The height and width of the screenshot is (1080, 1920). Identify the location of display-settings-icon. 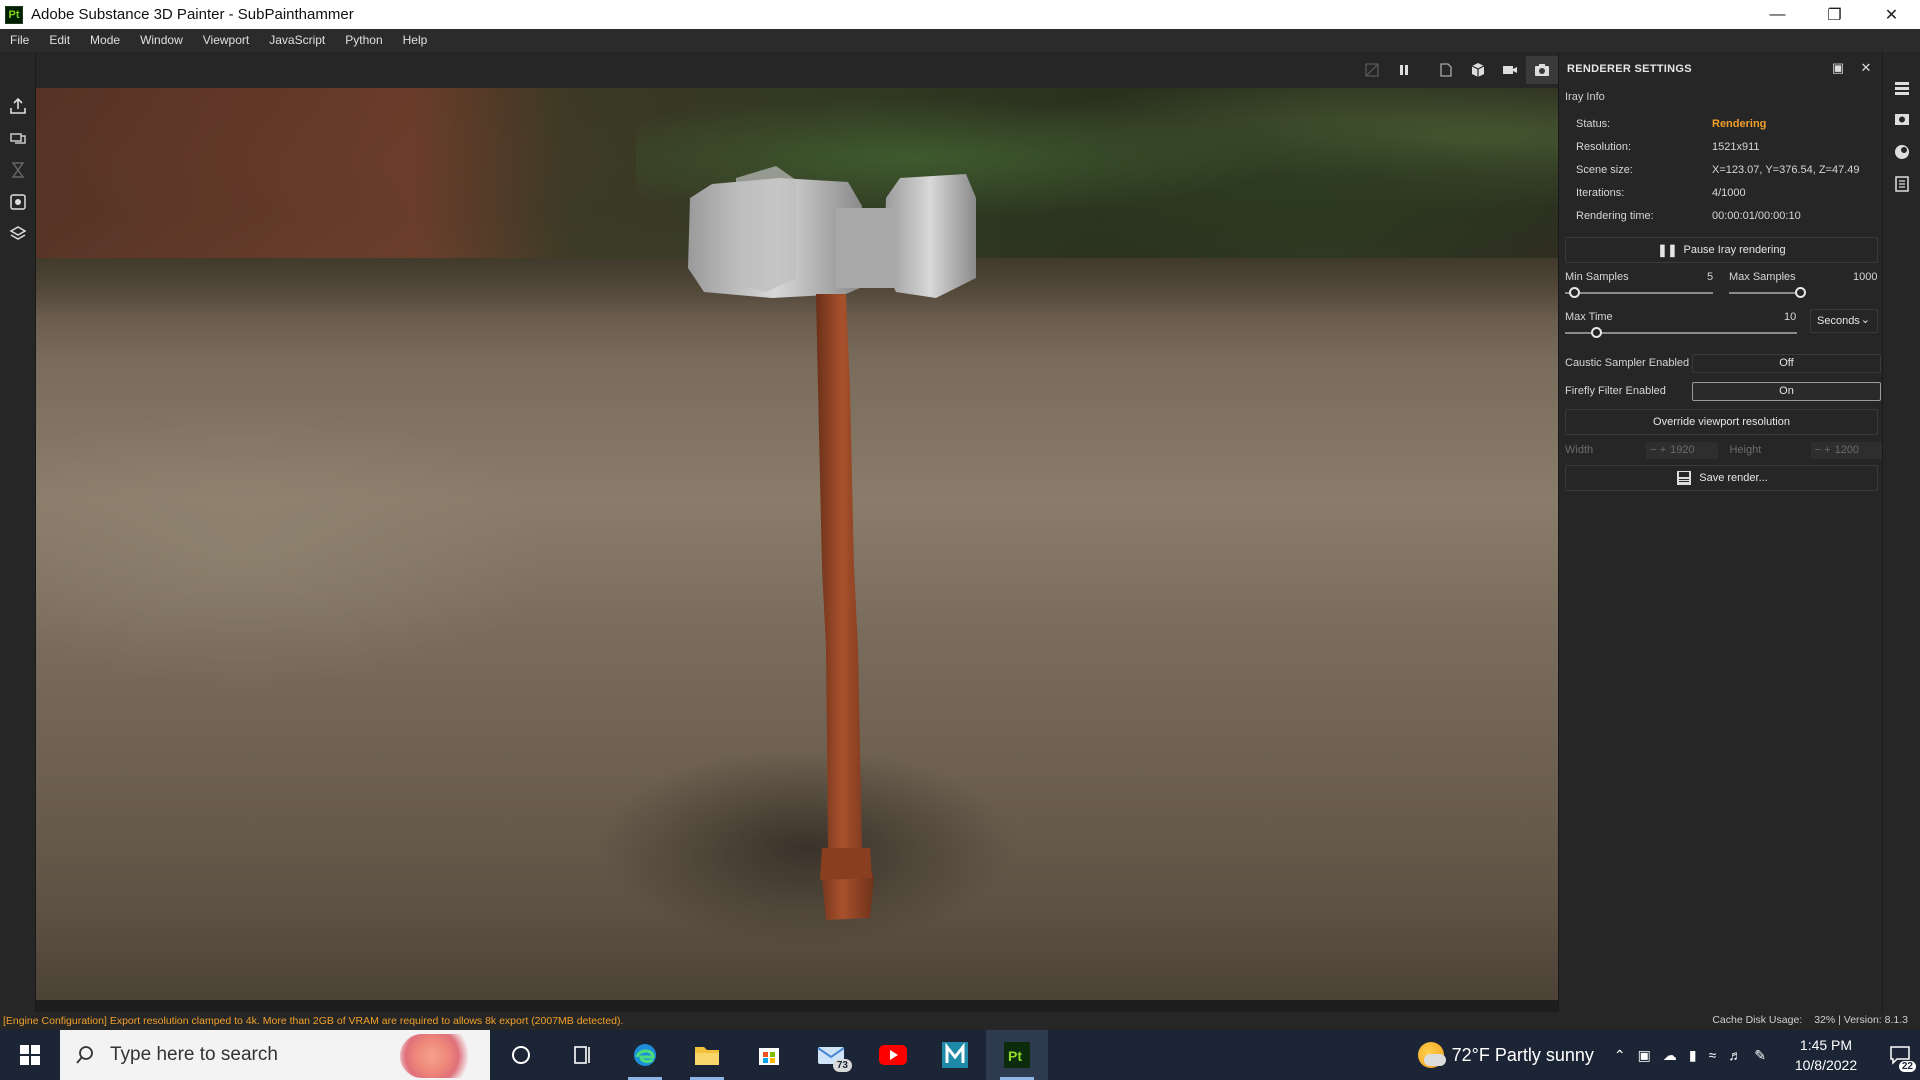
(1901, 120).